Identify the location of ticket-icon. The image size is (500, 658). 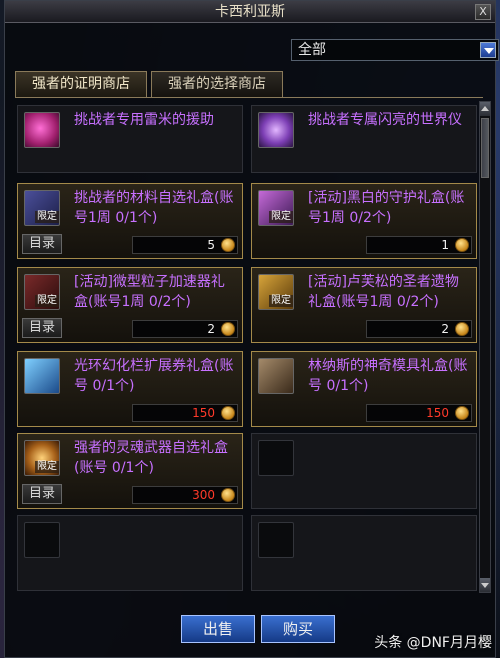
(42, 376).